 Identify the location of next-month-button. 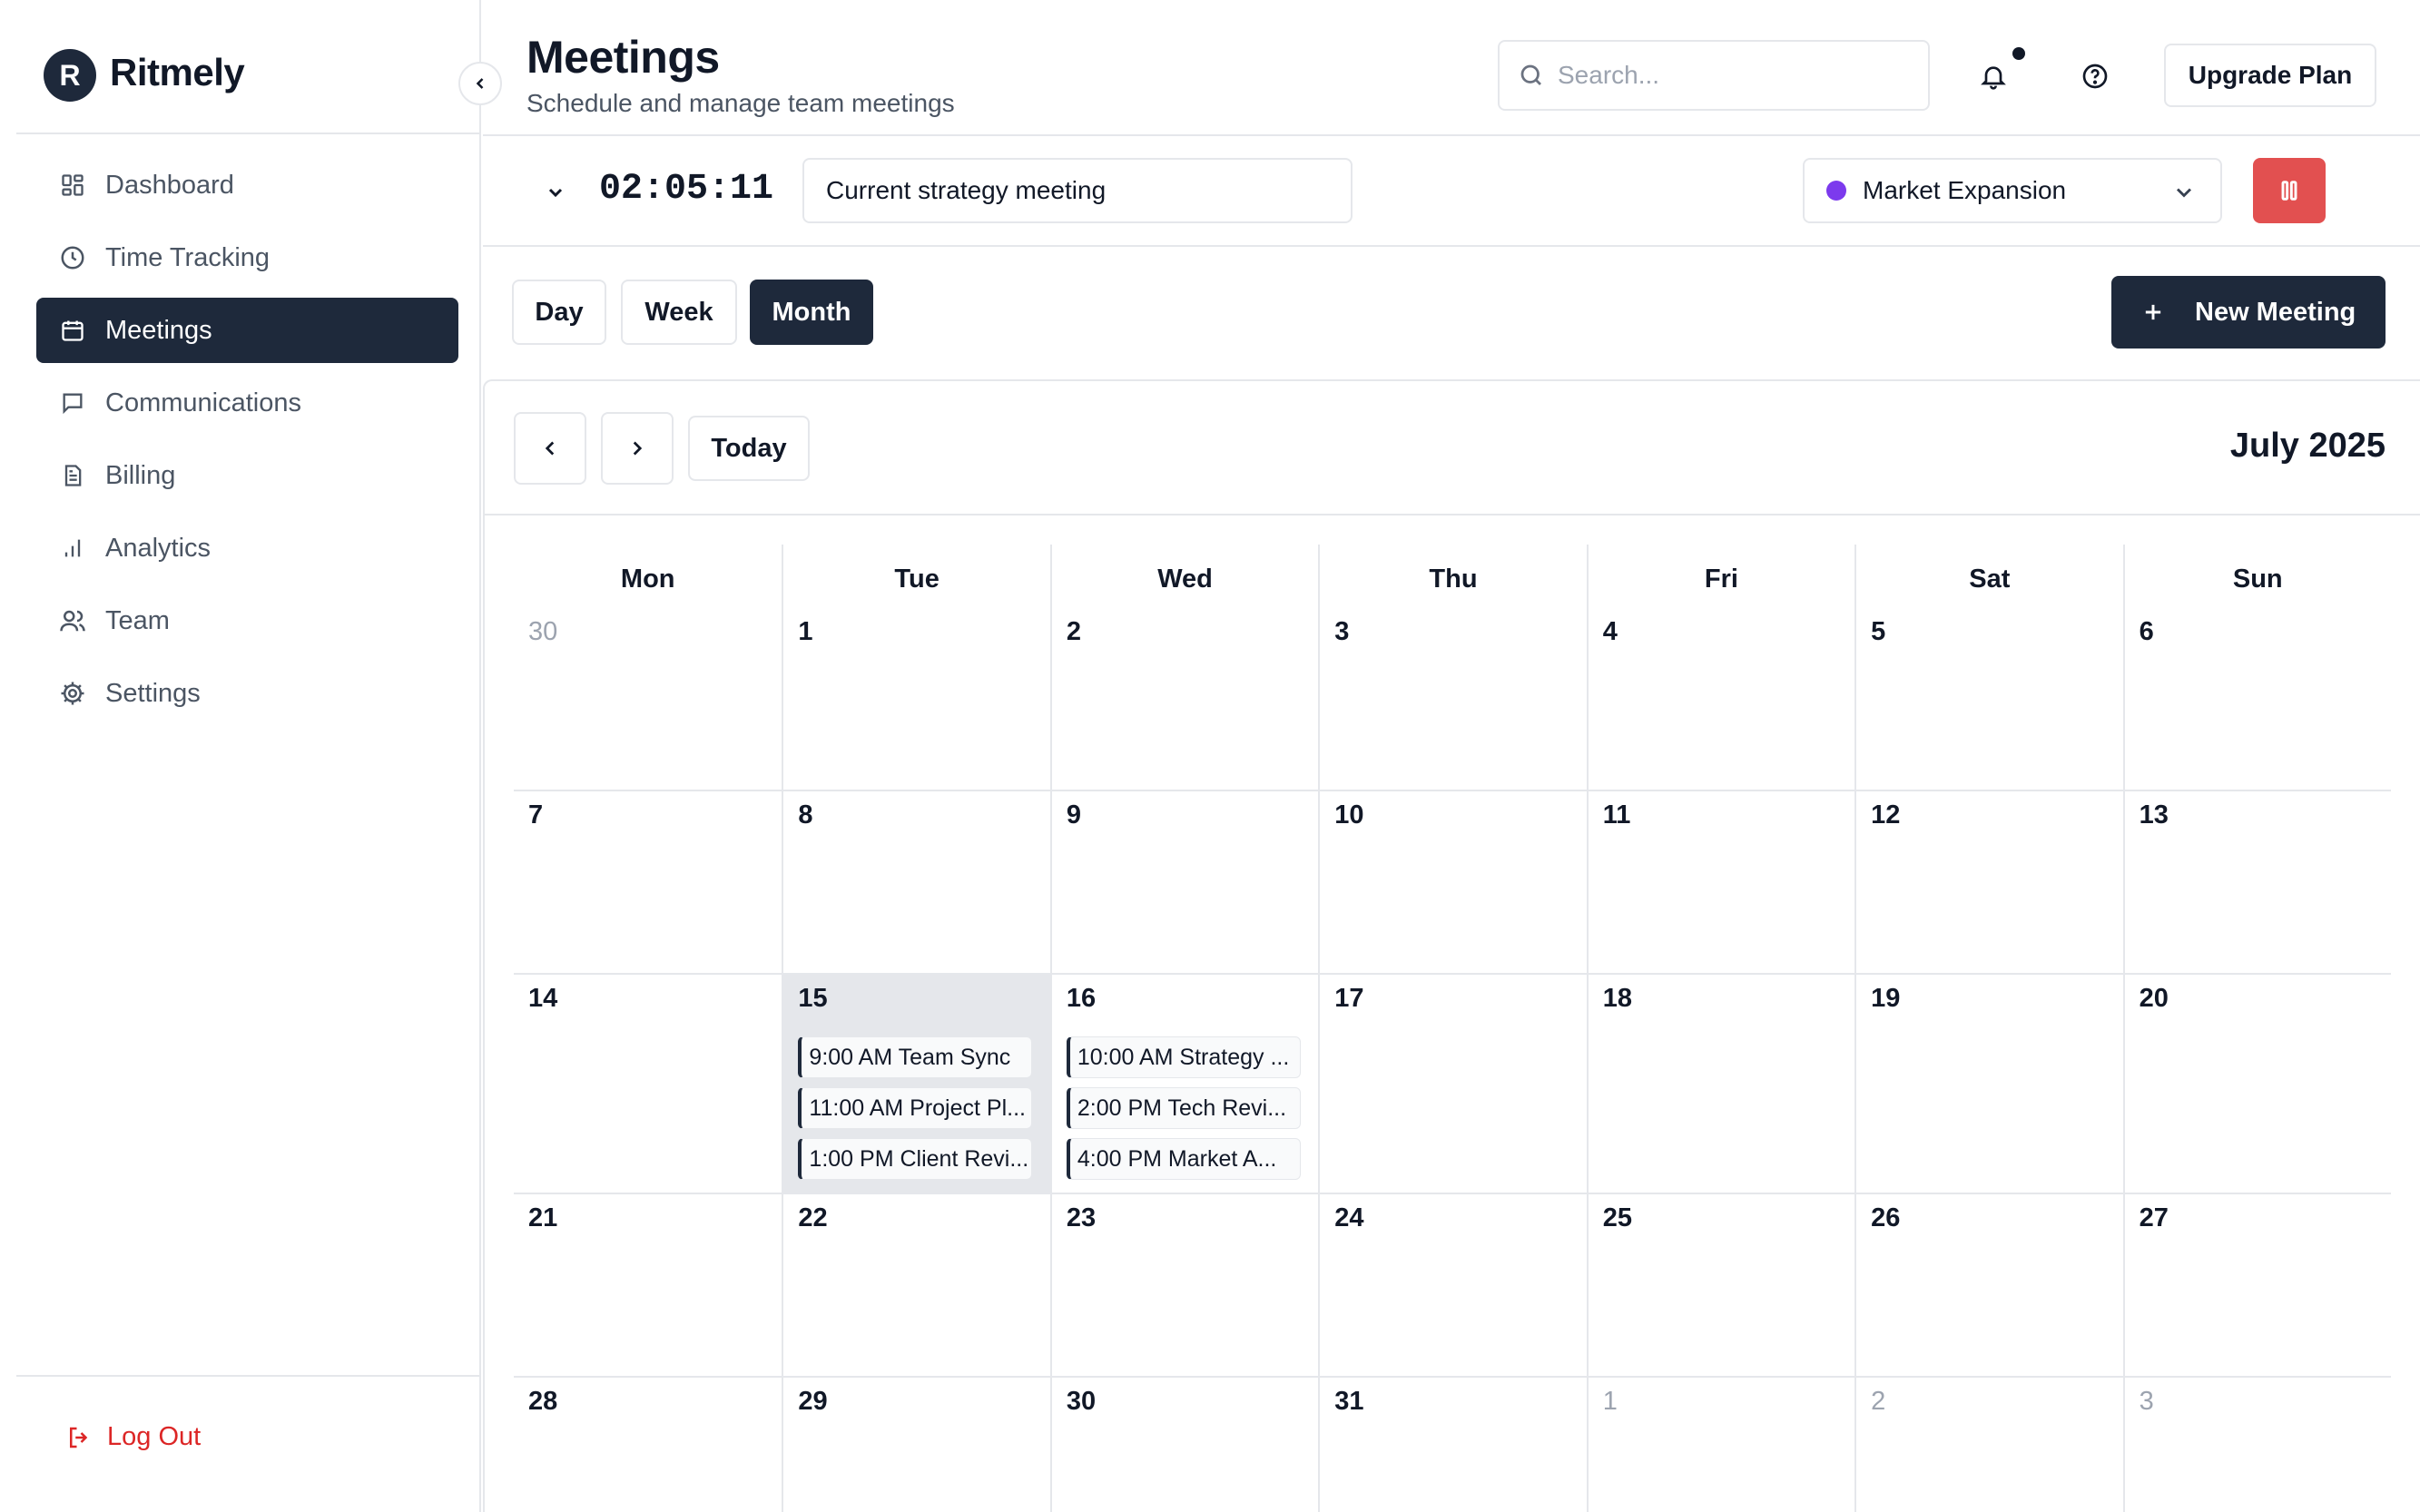
(637, 448).